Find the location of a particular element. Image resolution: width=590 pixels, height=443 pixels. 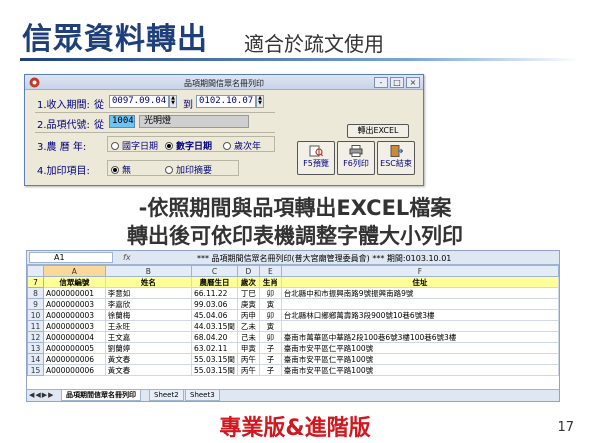

column-header-d: D is located at coordinates (248, 271).